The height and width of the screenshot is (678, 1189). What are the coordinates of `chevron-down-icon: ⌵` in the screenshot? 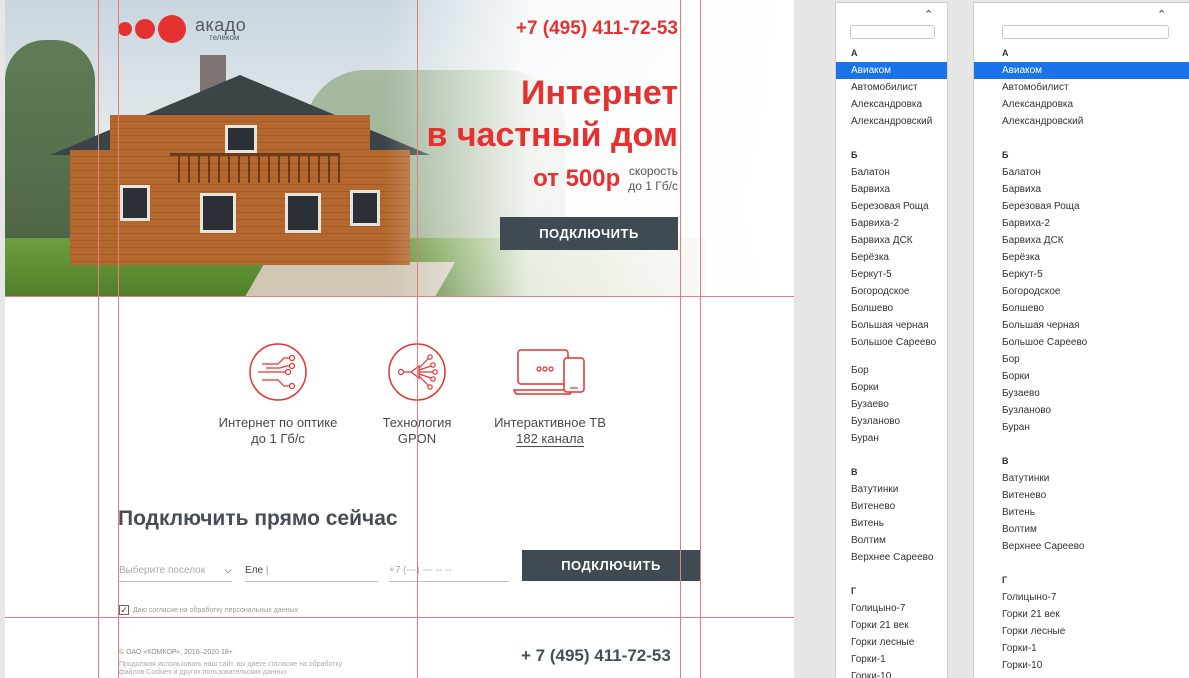 It's located at (228, 570).